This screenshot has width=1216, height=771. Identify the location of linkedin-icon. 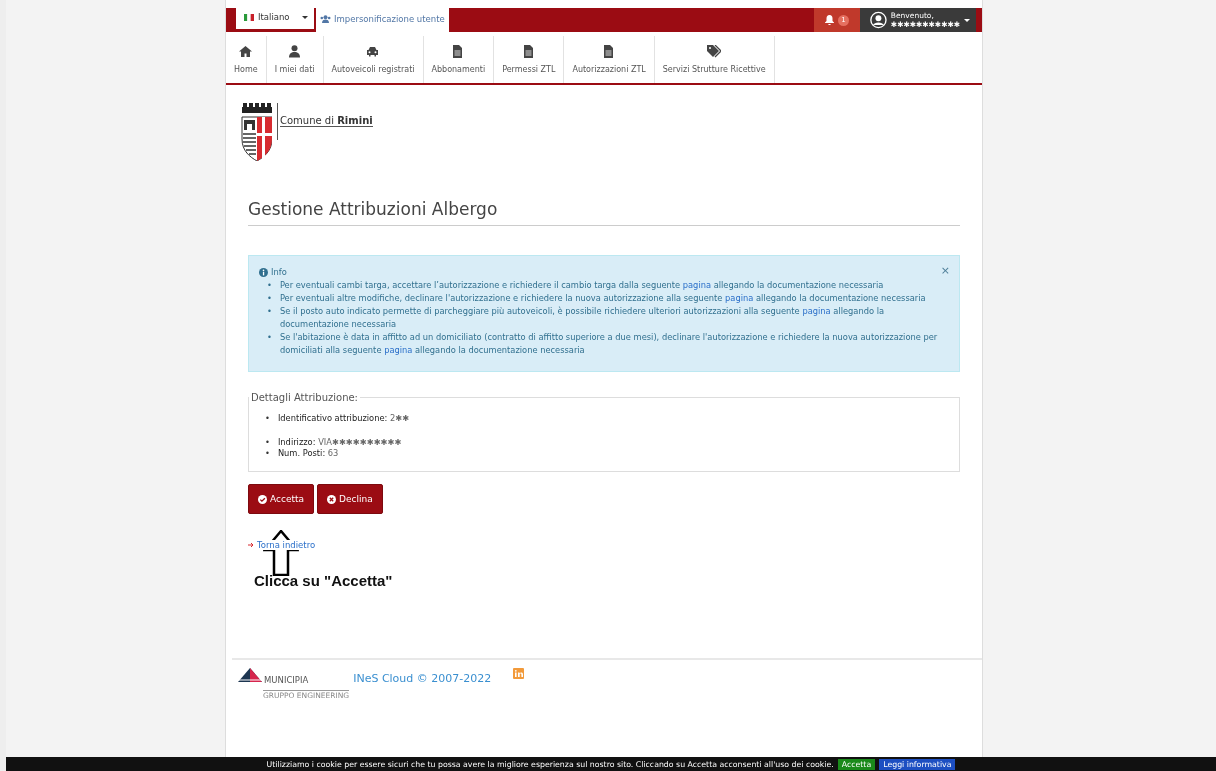
(519, 673).